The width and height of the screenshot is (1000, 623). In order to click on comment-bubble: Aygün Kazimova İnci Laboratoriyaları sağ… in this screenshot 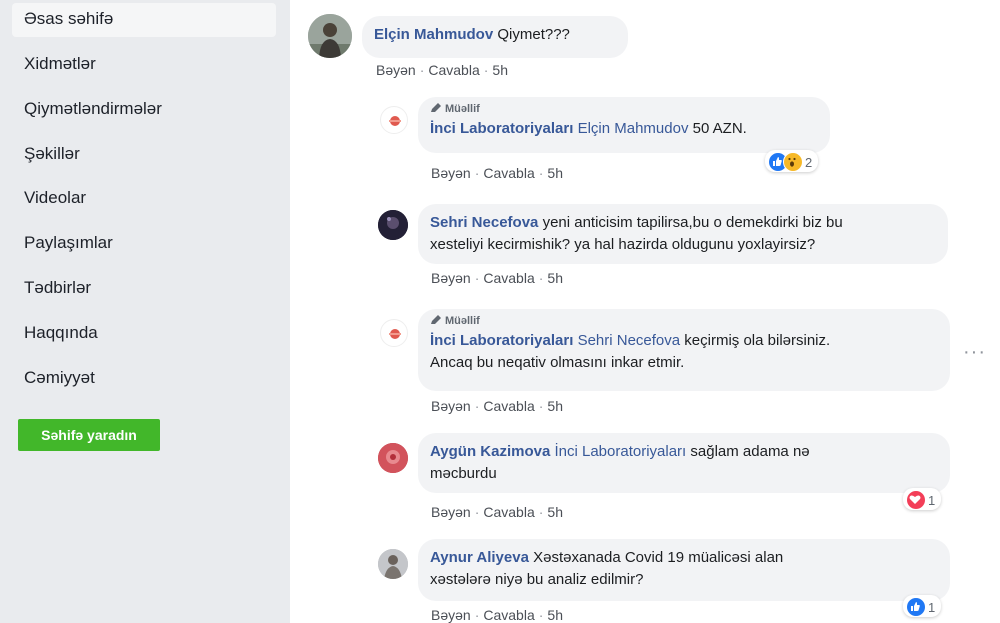, I will do `click(684, 463)`.